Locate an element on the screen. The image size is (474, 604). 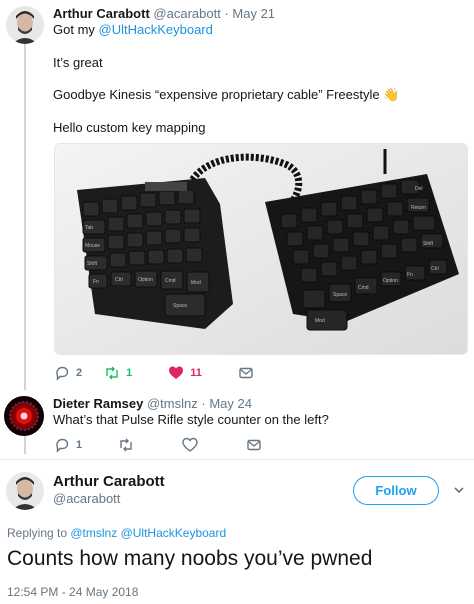
retweet-button: 1 is located at coordinates (118, 373).